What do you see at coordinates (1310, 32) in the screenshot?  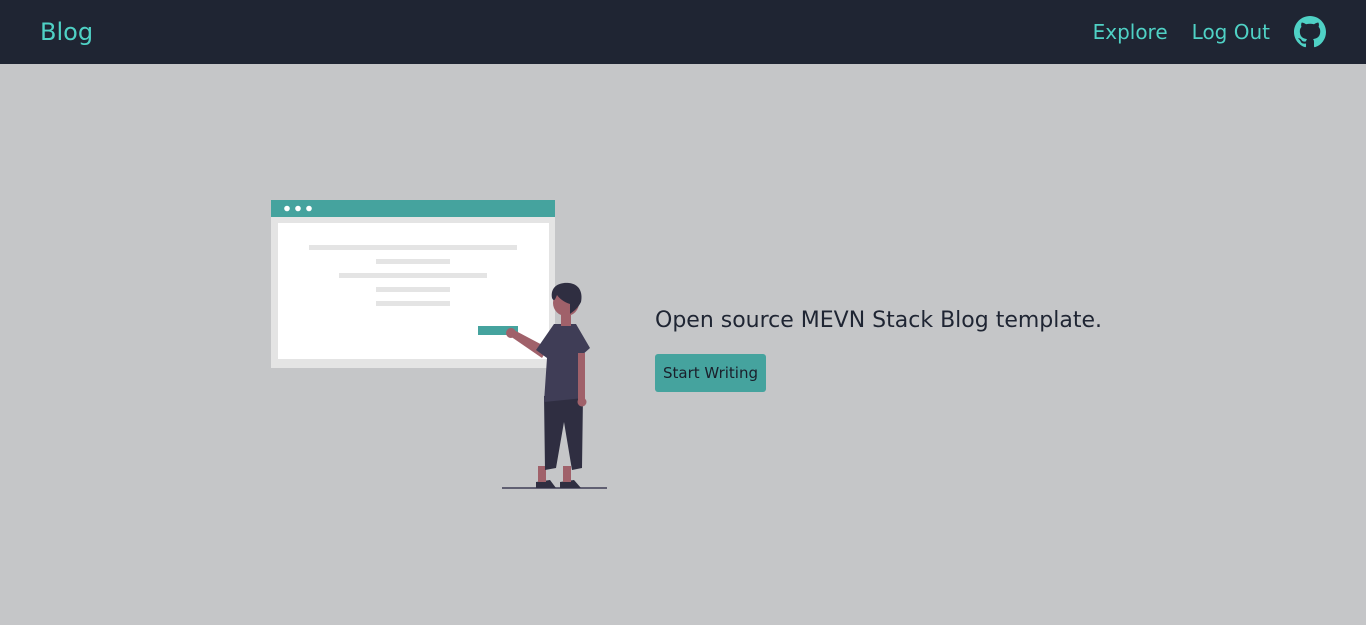 I see `github-icon` at bounding box center [1310, 32].